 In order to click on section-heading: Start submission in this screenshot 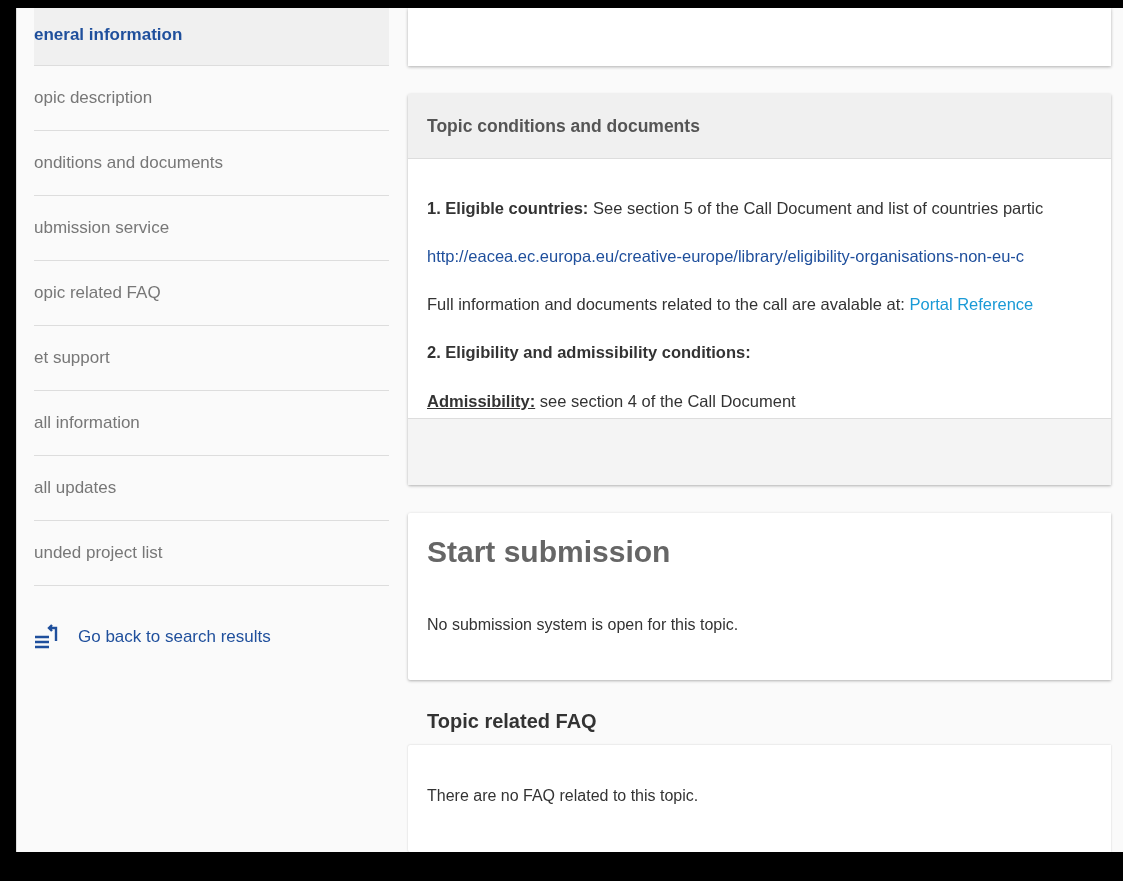, I will do `click(549, 551)`.